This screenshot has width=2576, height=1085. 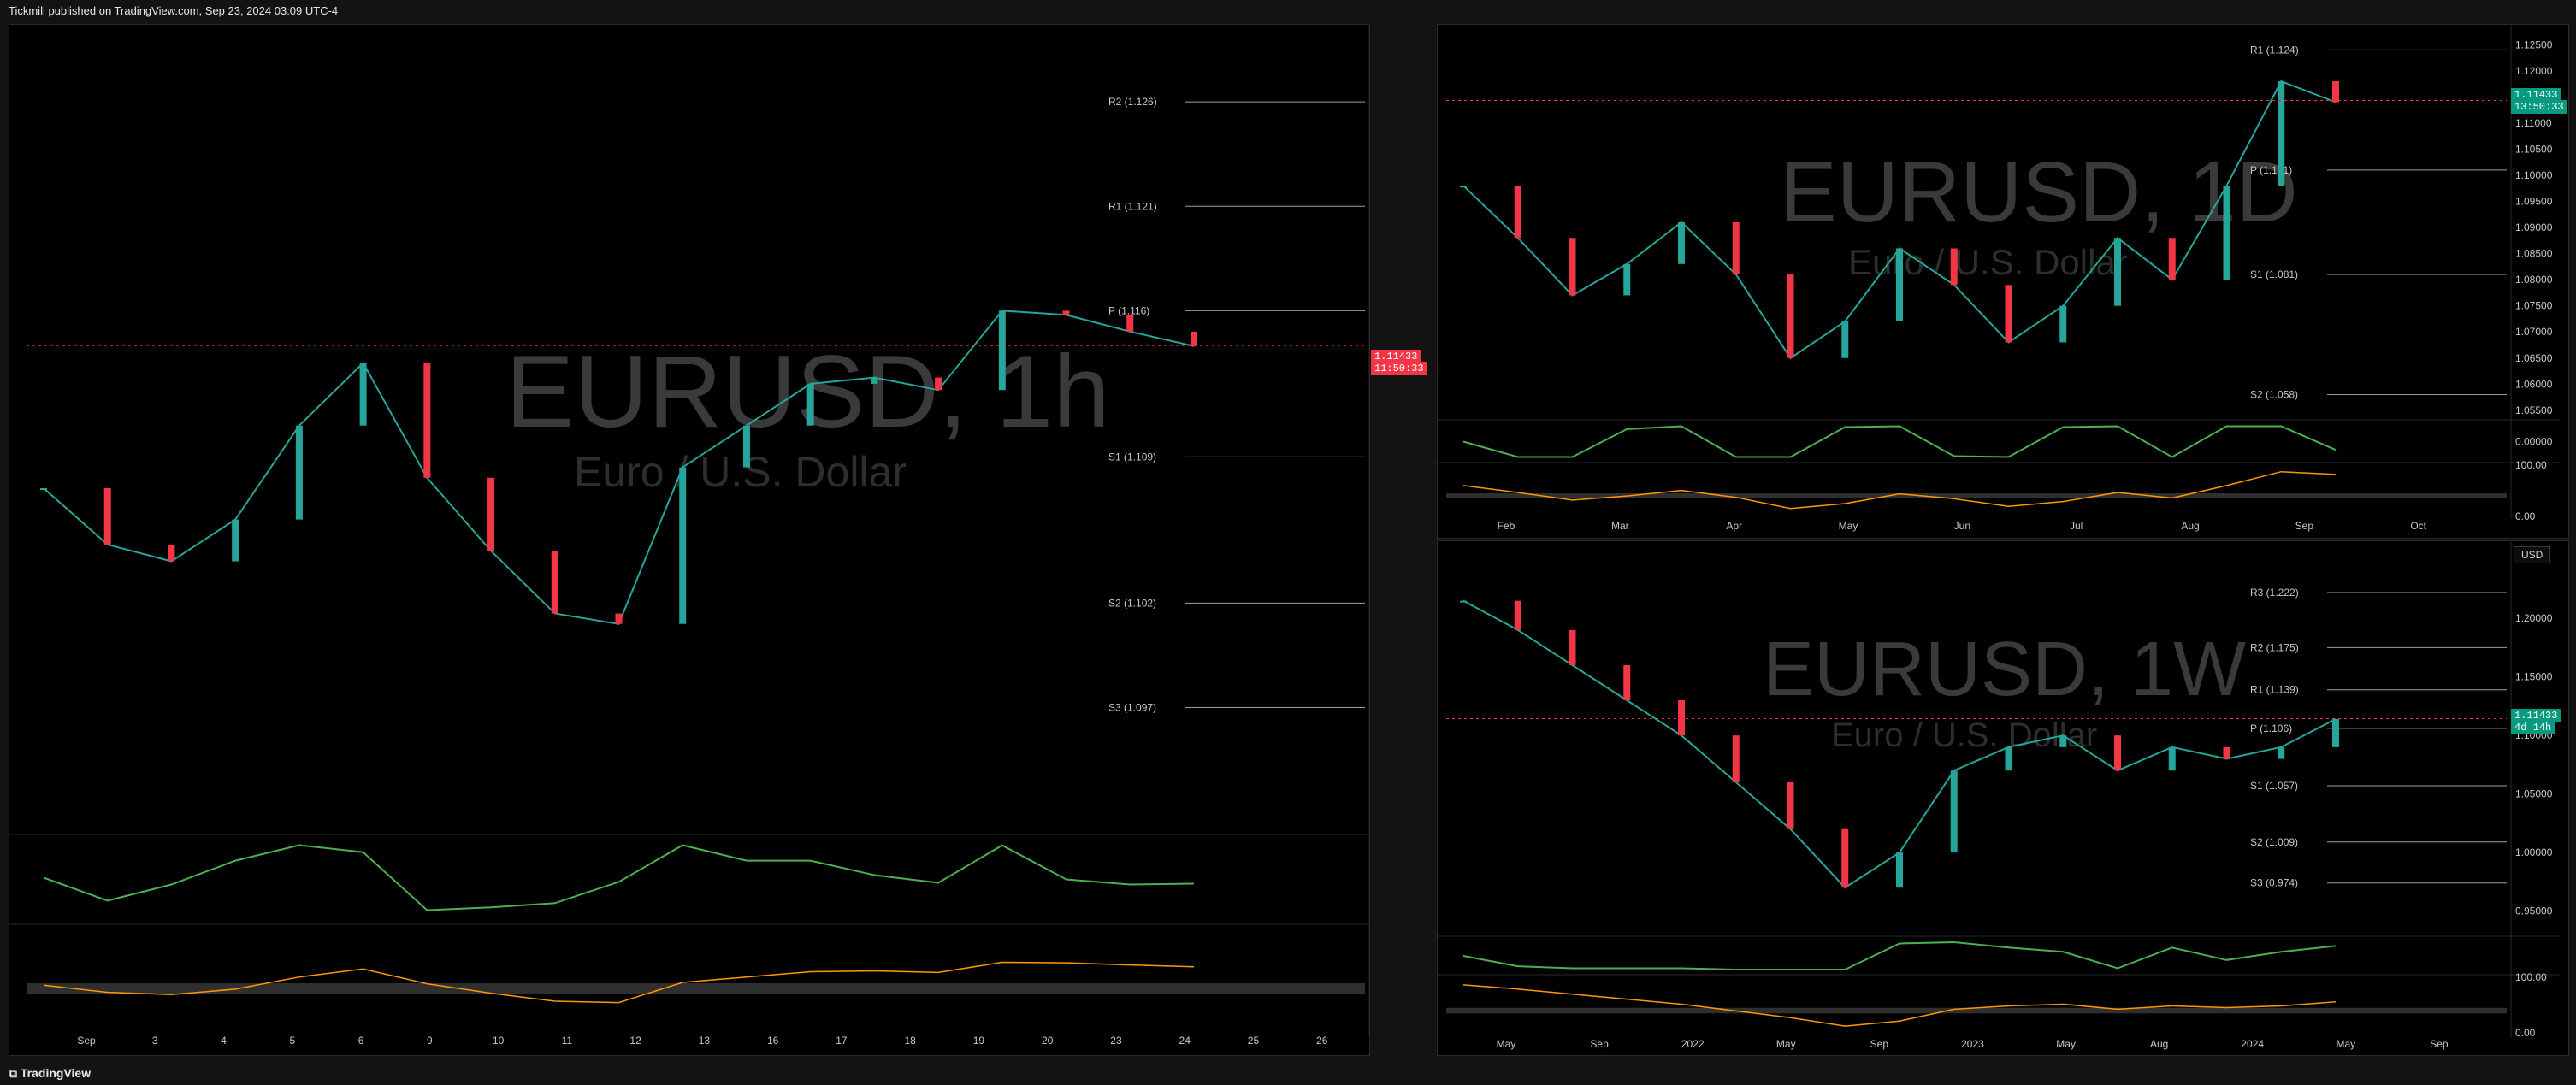 I want to click on pivot-level-label: S3 (0.974), so click(x=2274, y=883).